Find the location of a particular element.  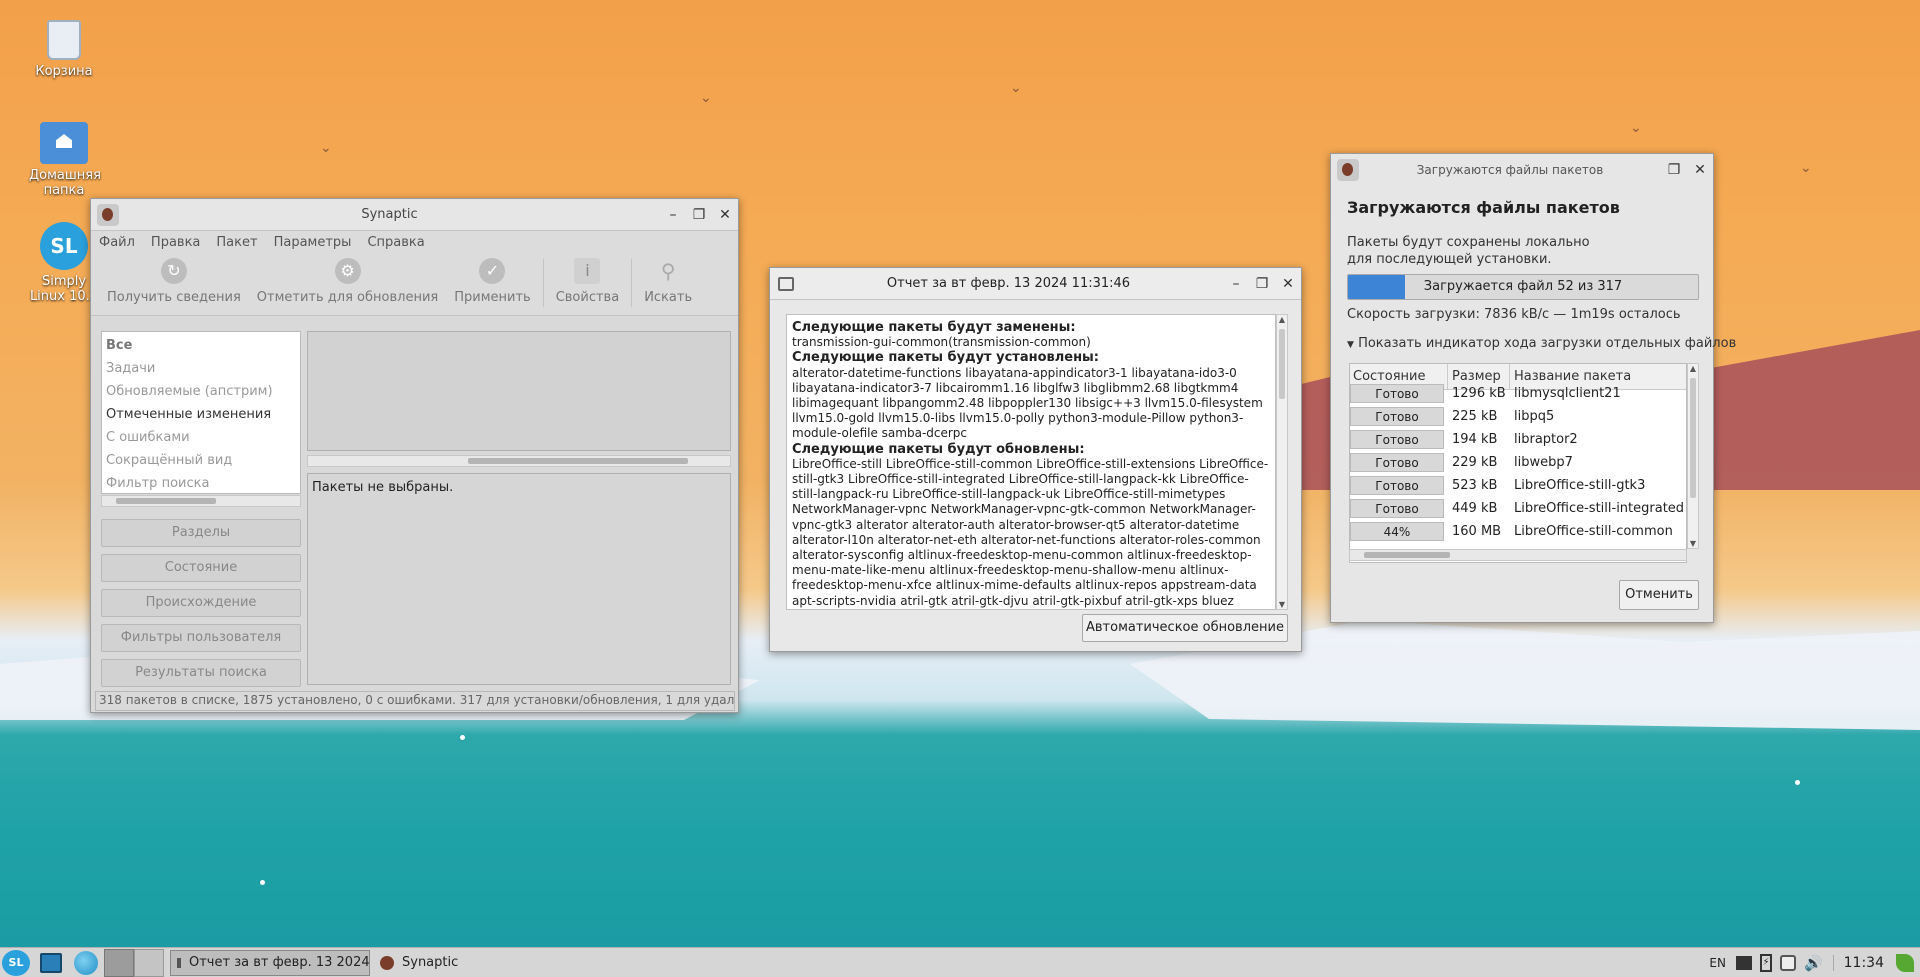

gear-icon: ⚙ is located at coordinates (347, 271).